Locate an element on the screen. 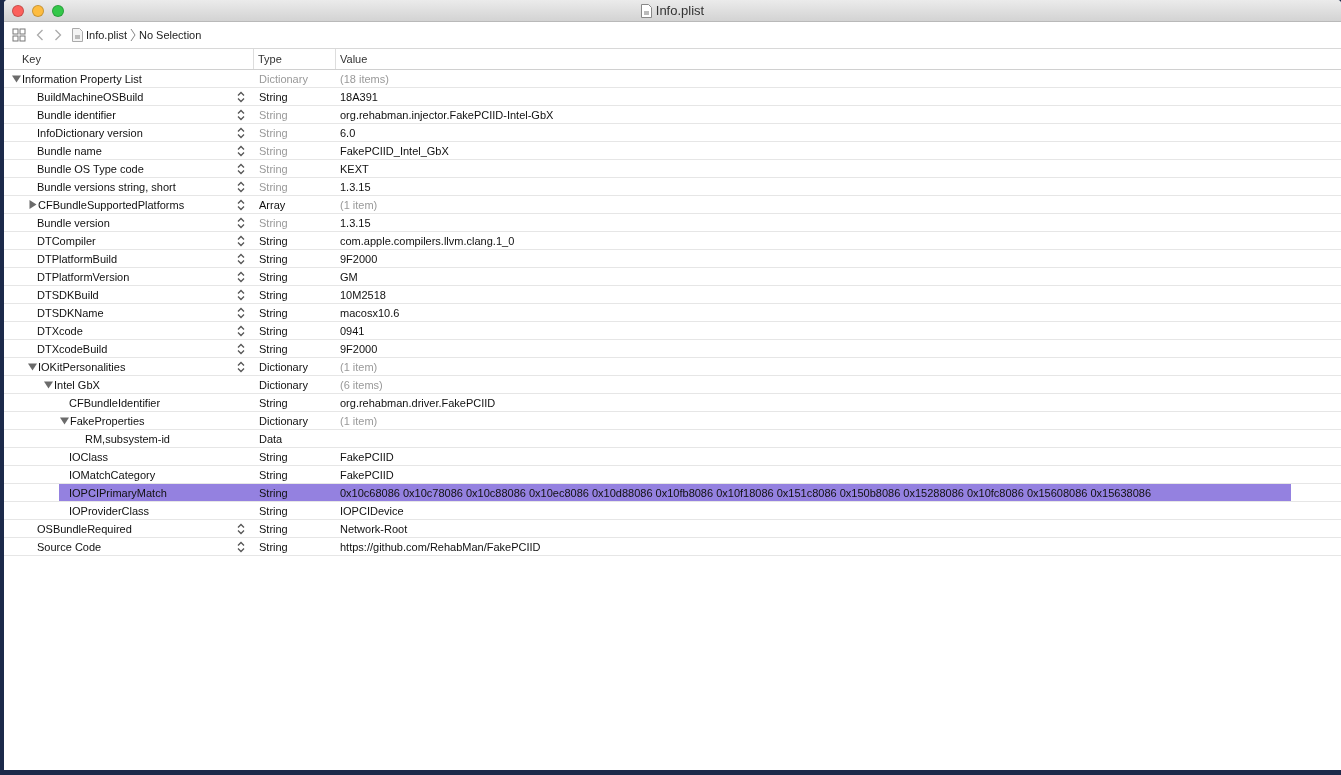 This screenshot has height=775, width=1341. table-row: Information Property List Dictionary (18 items) is located at coordinates (672, 79).